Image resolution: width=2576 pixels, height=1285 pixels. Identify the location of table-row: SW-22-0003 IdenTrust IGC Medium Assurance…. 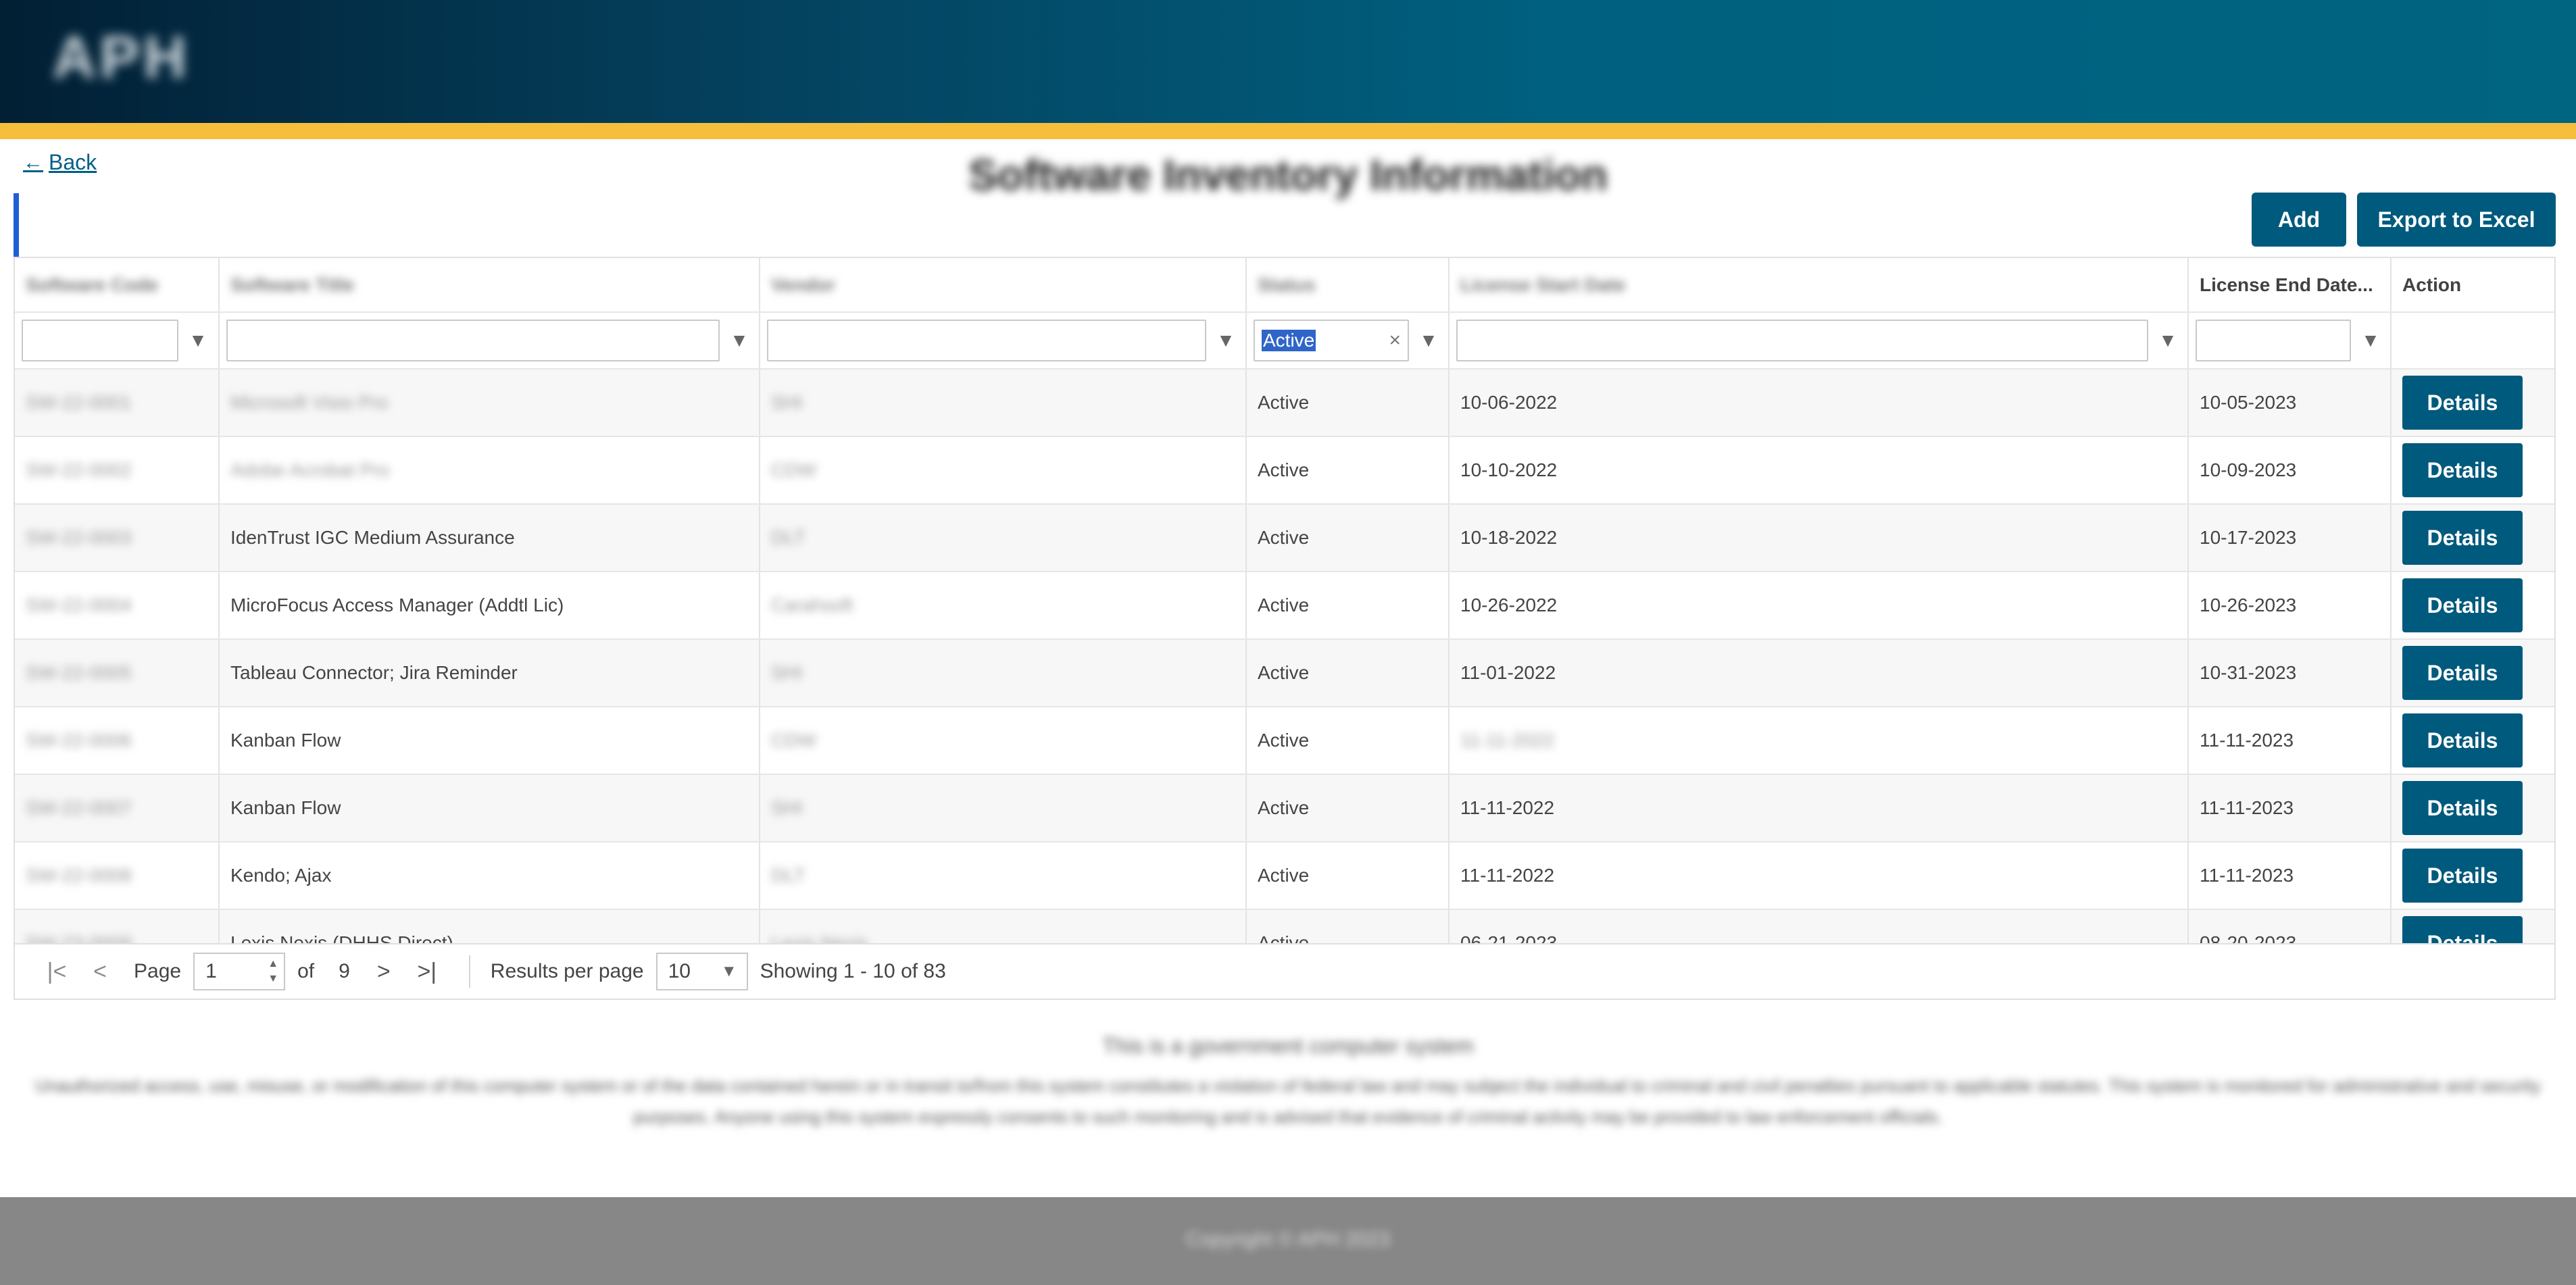
(1285, 538).